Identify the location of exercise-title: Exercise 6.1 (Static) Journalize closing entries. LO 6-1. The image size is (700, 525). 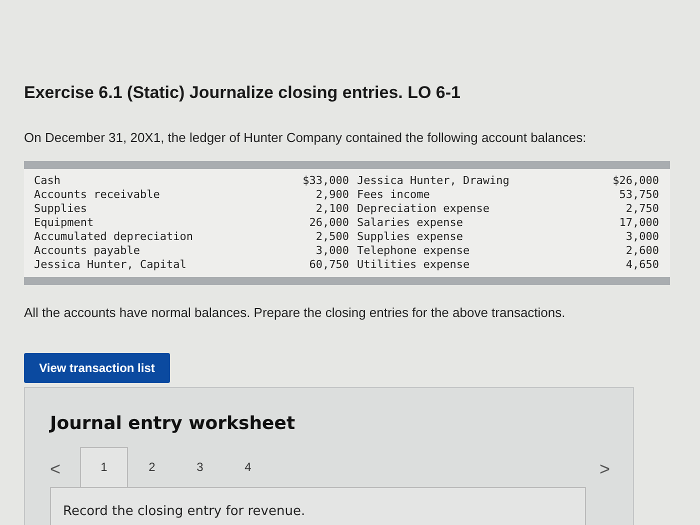
(243, 93).